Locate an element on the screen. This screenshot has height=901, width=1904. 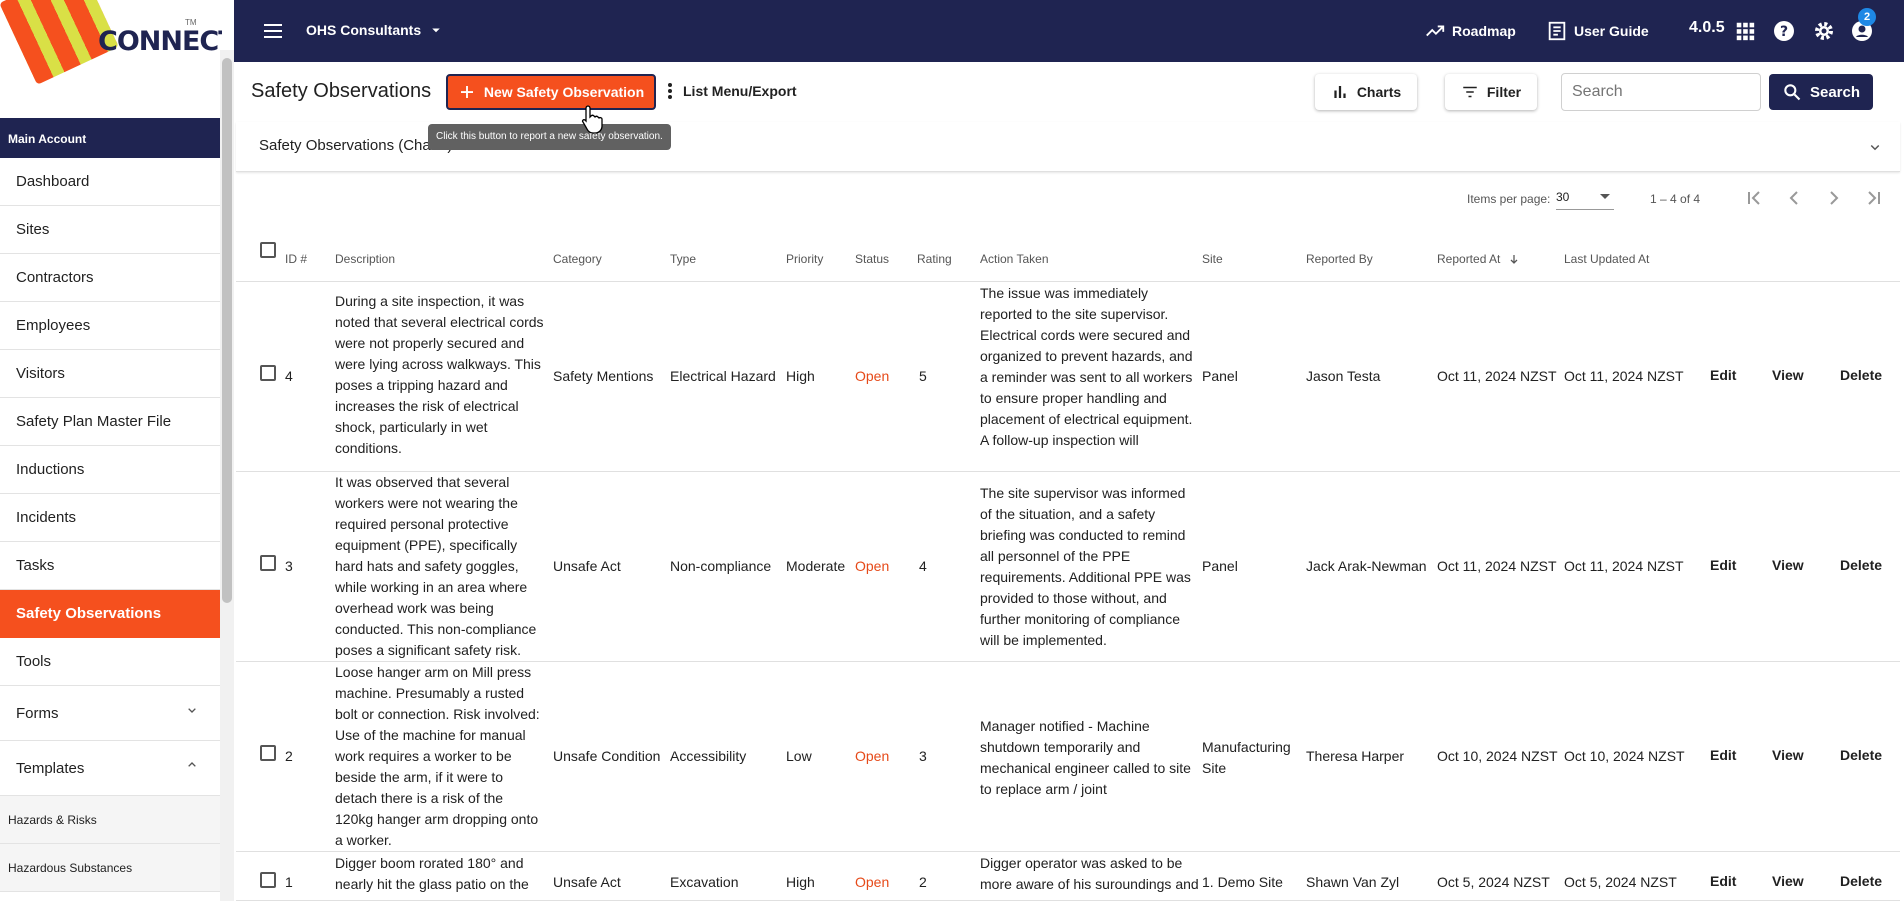
sidebar-item-label: Employees is located at coordinates (53, 325).